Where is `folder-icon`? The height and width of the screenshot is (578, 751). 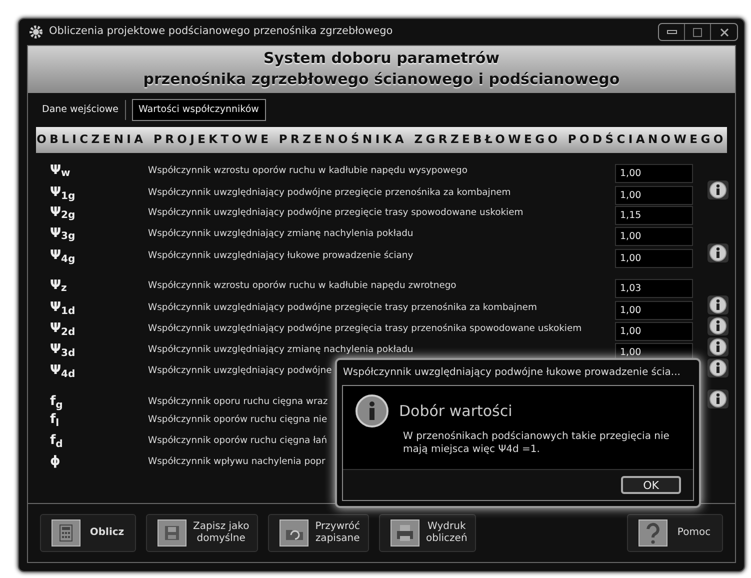
folder-icon is located at coordinates (294, 533).